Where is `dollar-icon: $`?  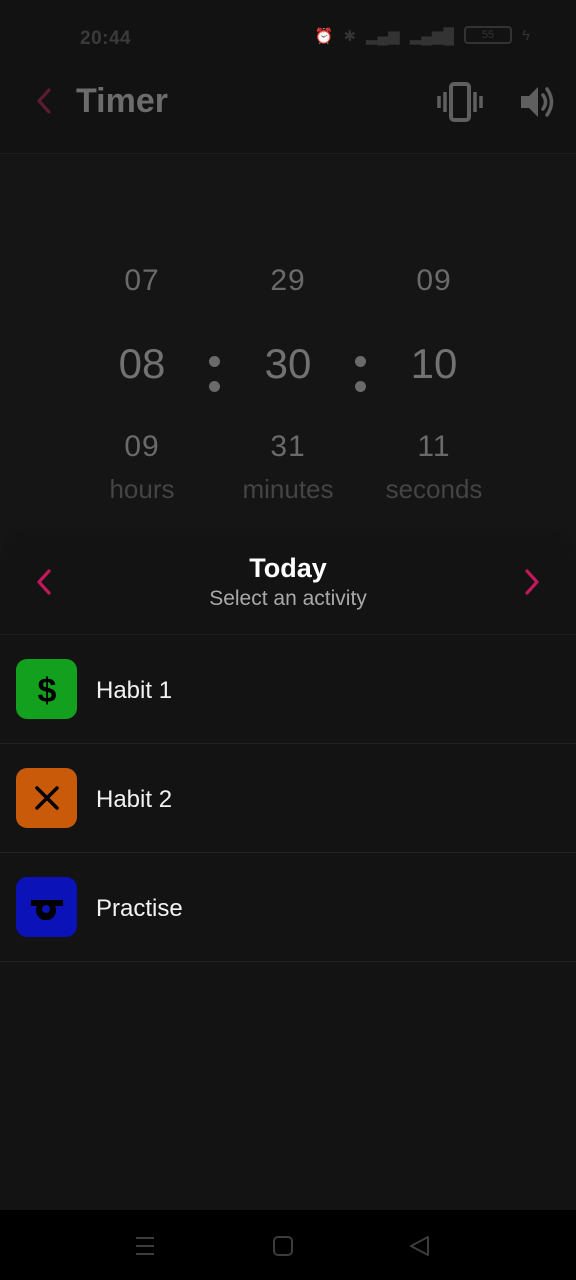
dollar-icon: $ is located at coordinates (46, 690).